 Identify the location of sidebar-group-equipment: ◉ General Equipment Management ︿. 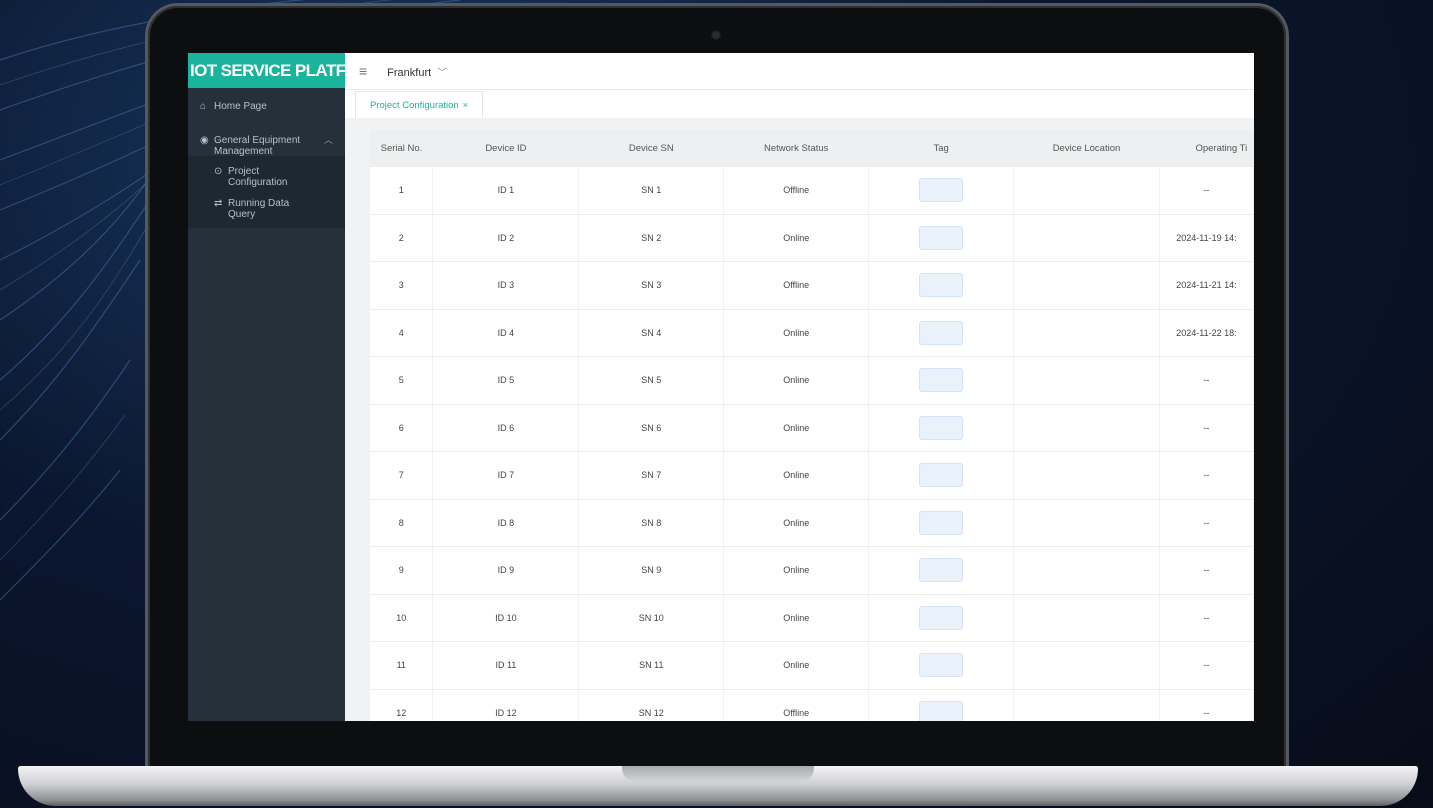
(266, 141).